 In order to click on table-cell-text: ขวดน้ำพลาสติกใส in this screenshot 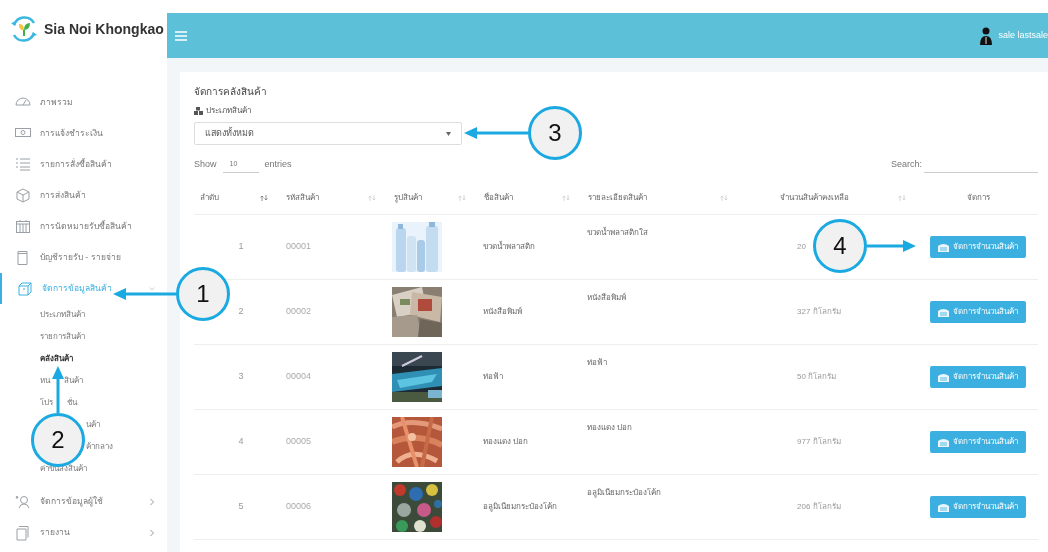, I will do `click(617, 233)`.